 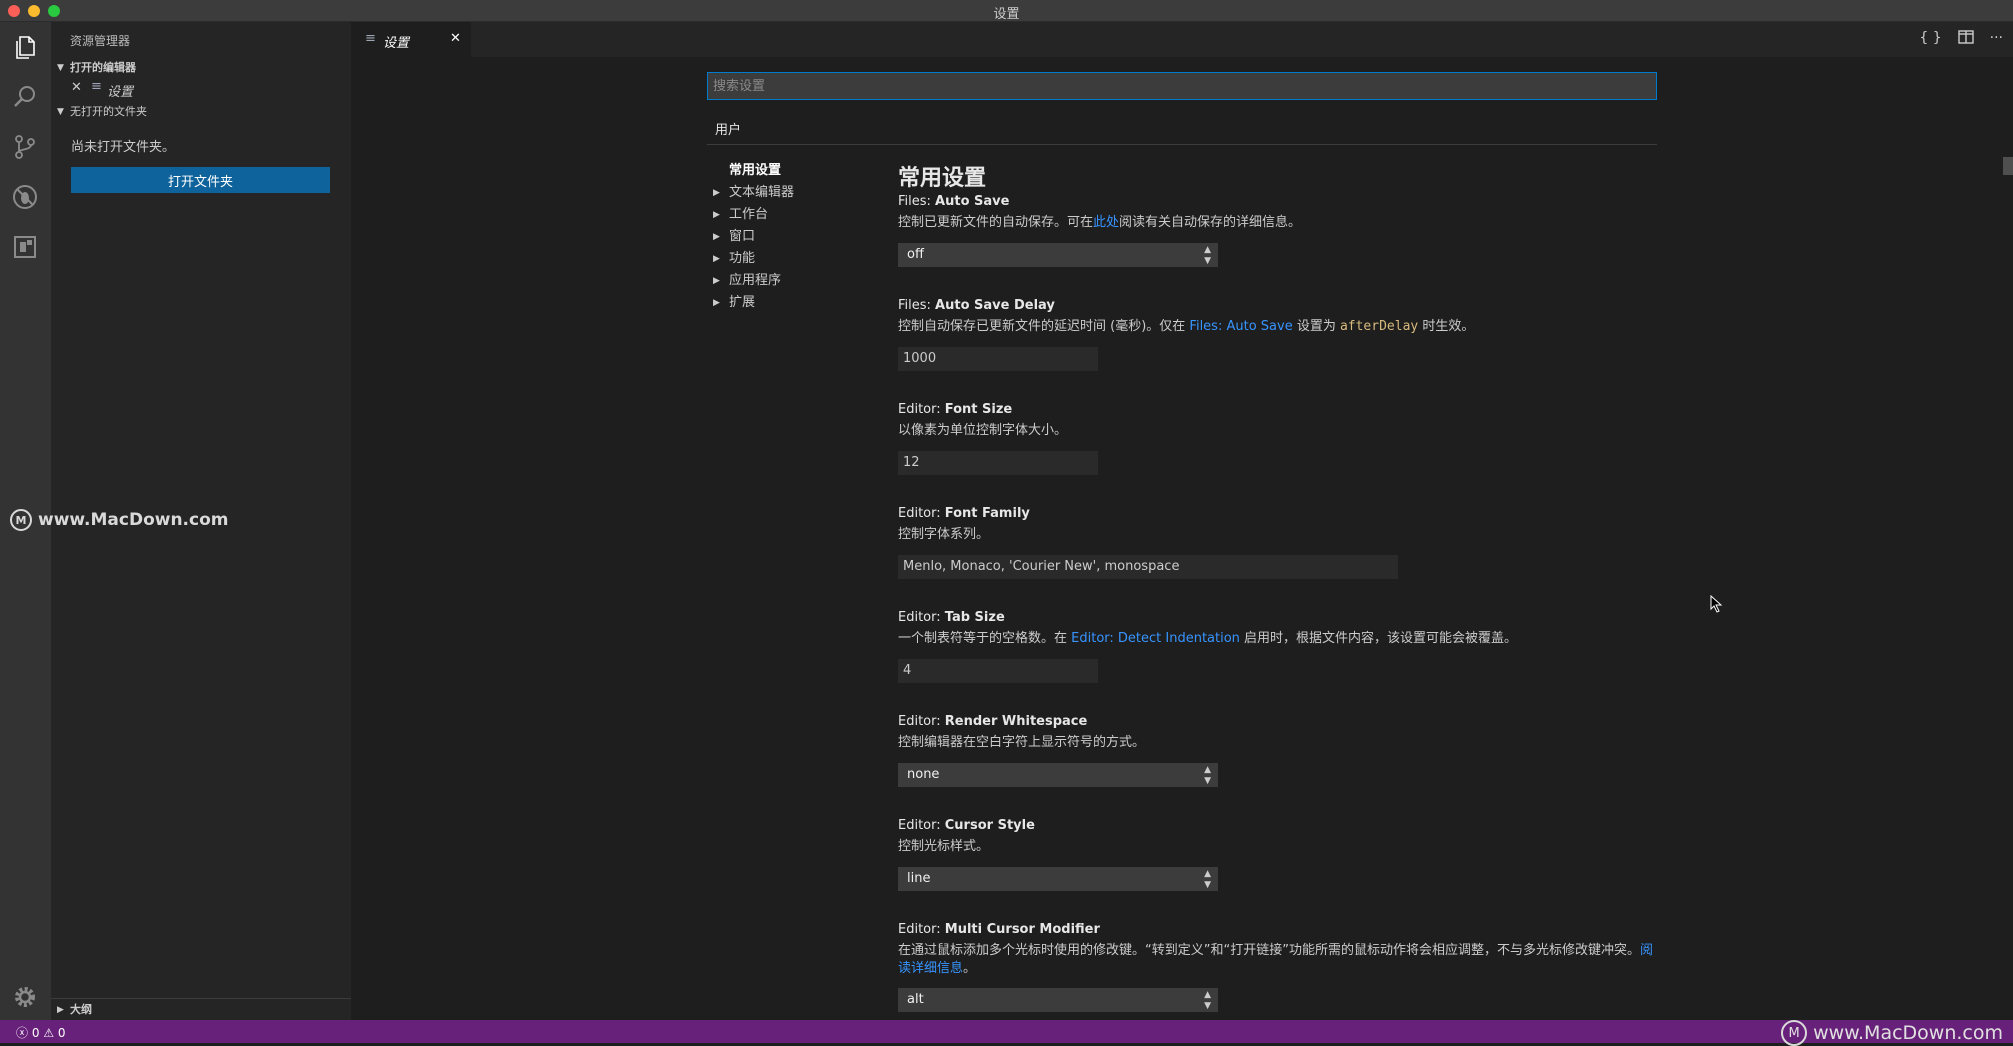 I want to click on toc-item-application: ▶ 应用程序, so click(x=792, y=281).